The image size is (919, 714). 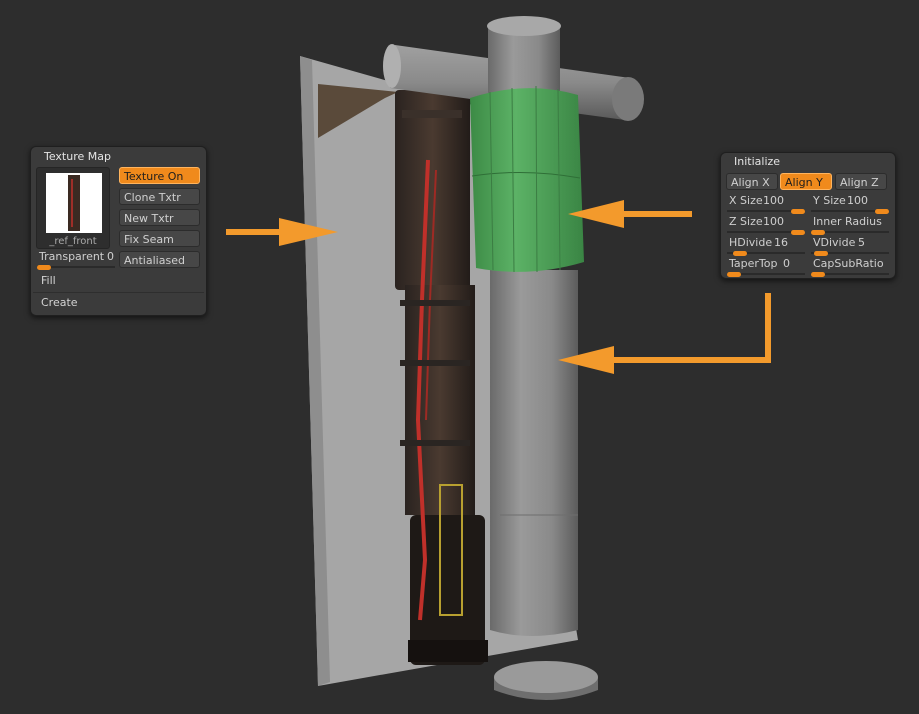 I want to click on z-size-slider: Z Size 100, so click(x=766, y=225).